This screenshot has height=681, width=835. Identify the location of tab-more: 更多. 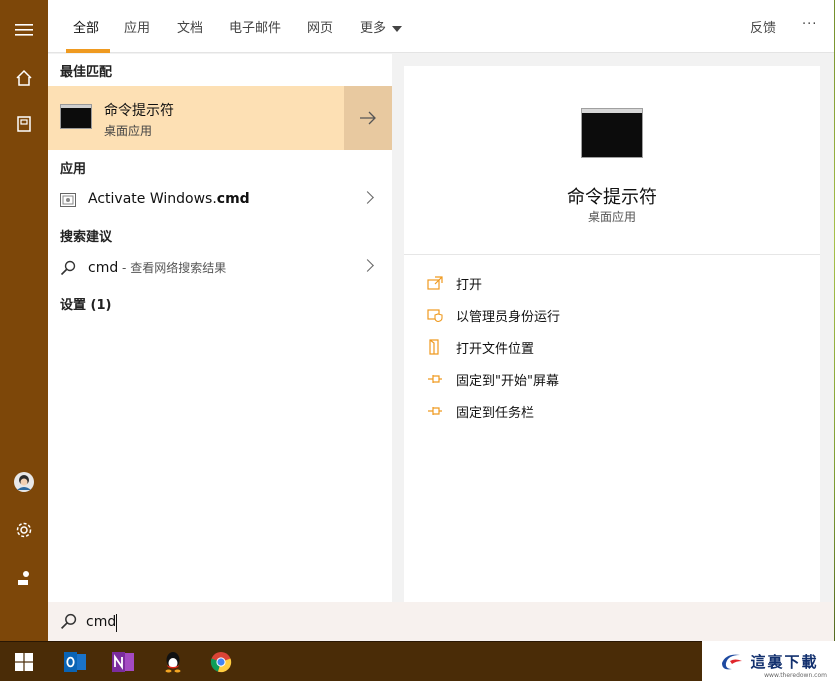
(381, 26).